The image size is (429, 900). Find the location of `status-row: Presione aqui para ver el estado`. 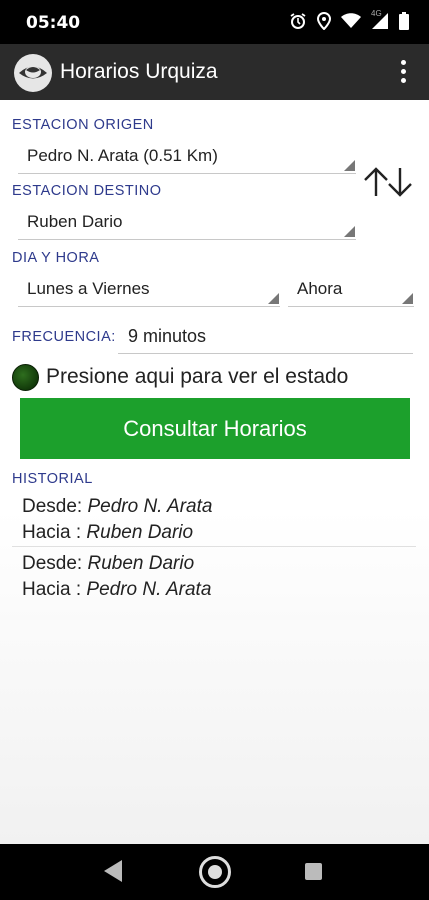

status-row: Presione aqui para ver el estado is located at coordinates (180, 377).